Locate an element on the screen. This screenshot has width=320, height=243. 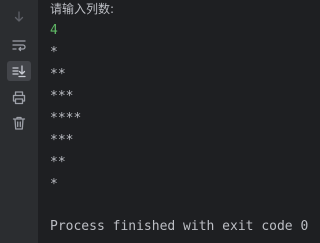
print-icon is located at coordinates (19, 97).